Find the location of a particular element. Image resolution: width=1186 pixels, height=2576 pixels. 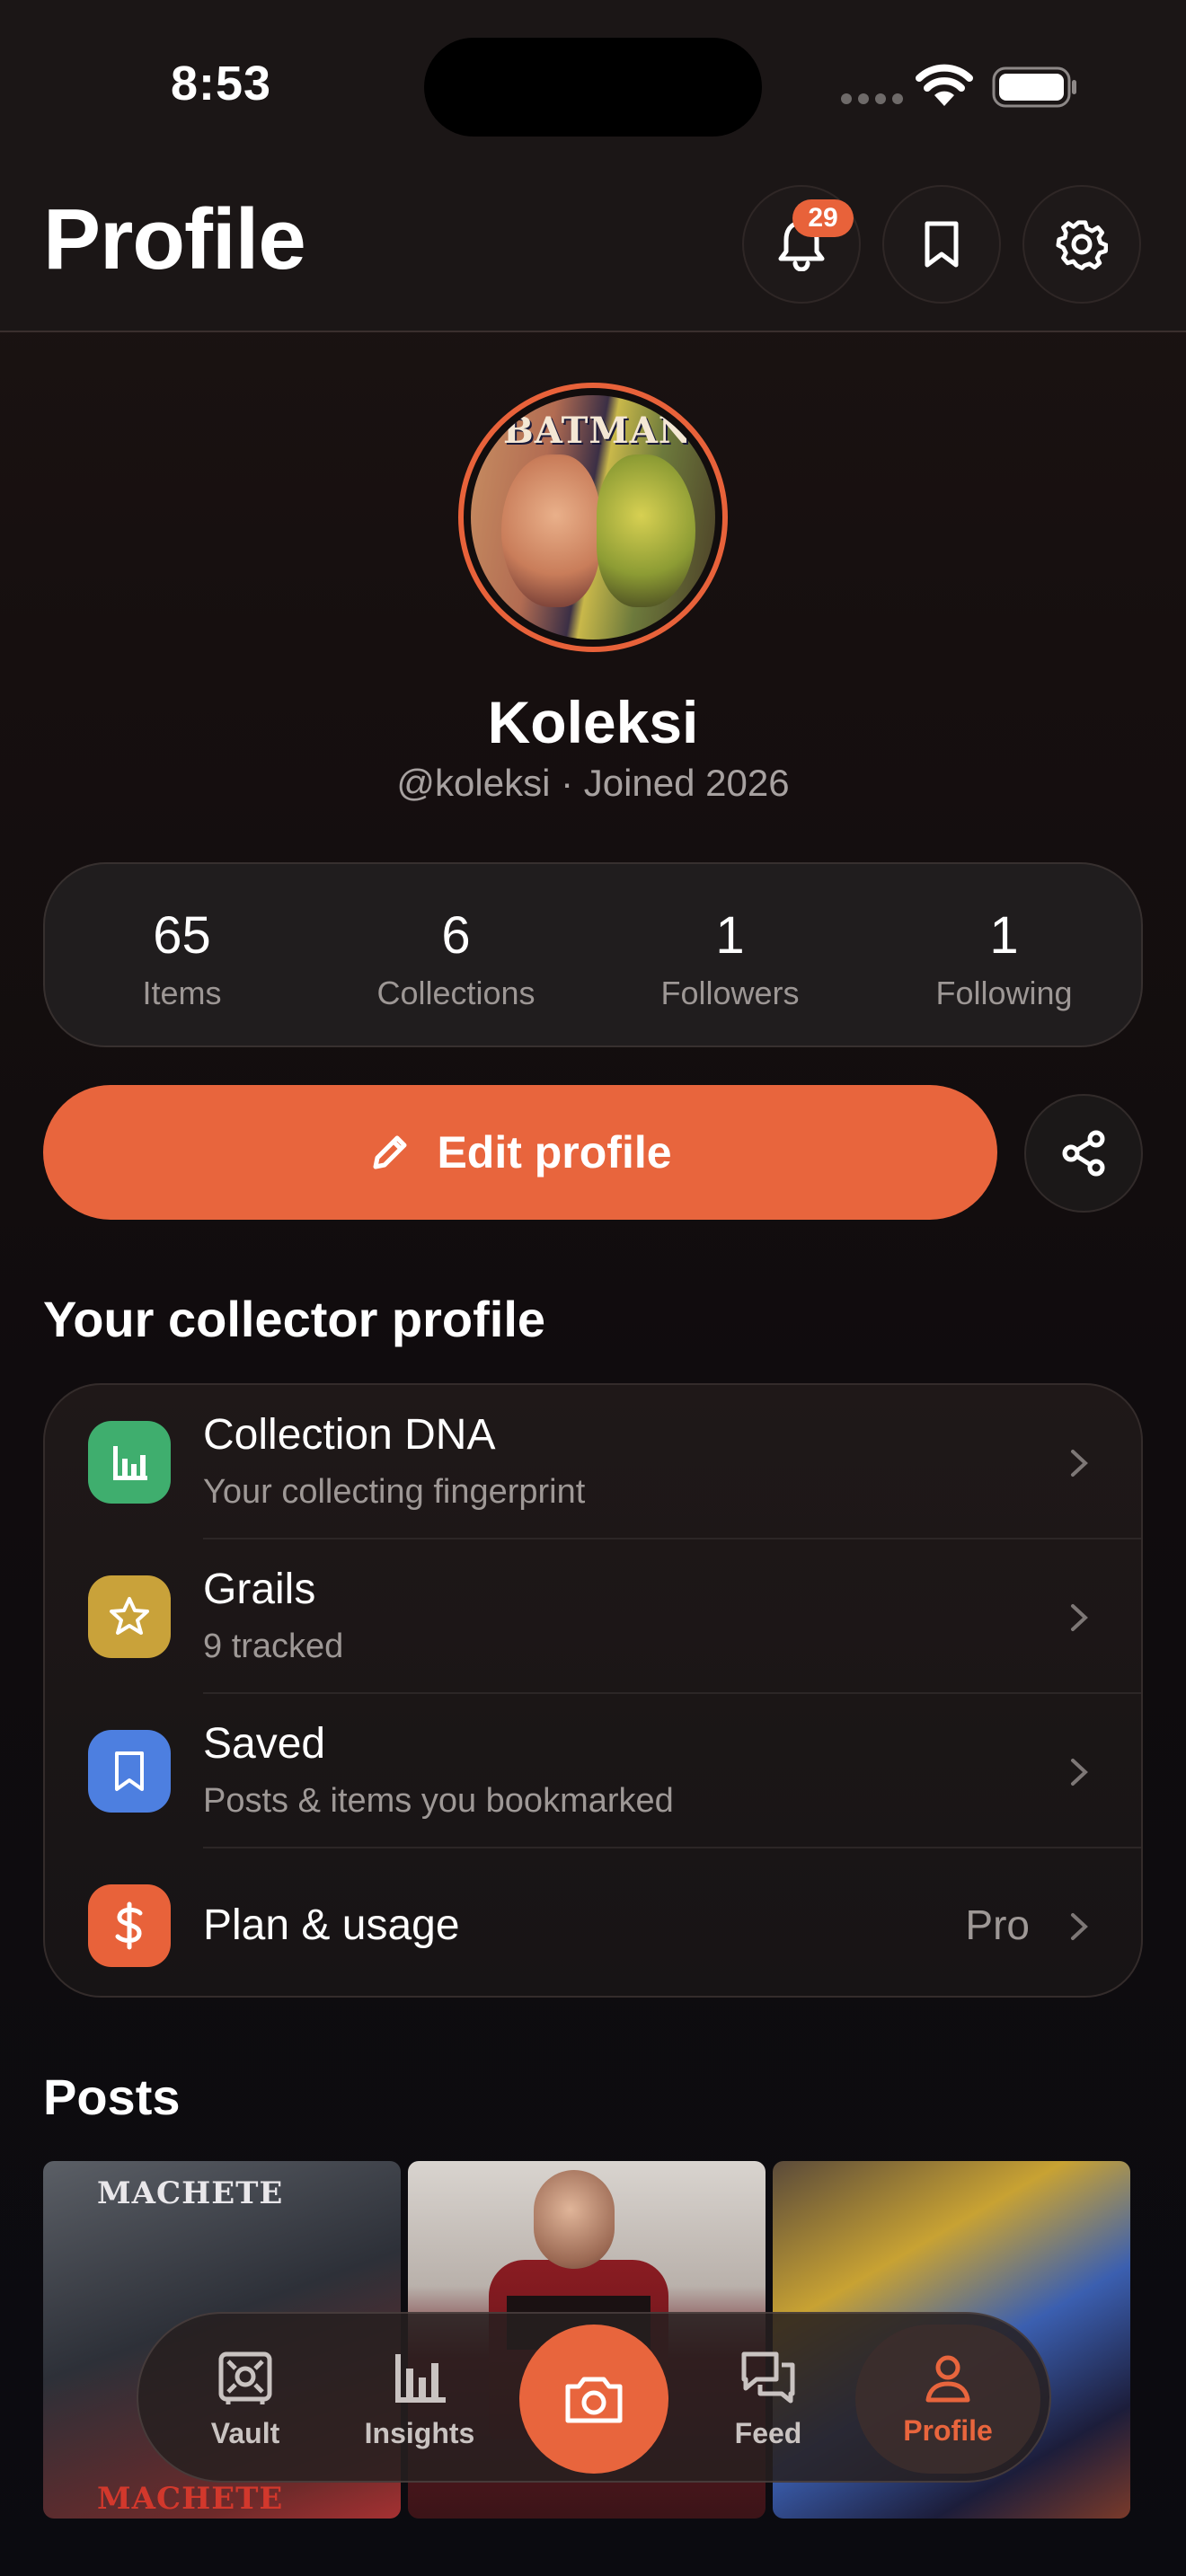

tab-bar: Vault Insights Feed Profile is located at coordinates (594, 2397).